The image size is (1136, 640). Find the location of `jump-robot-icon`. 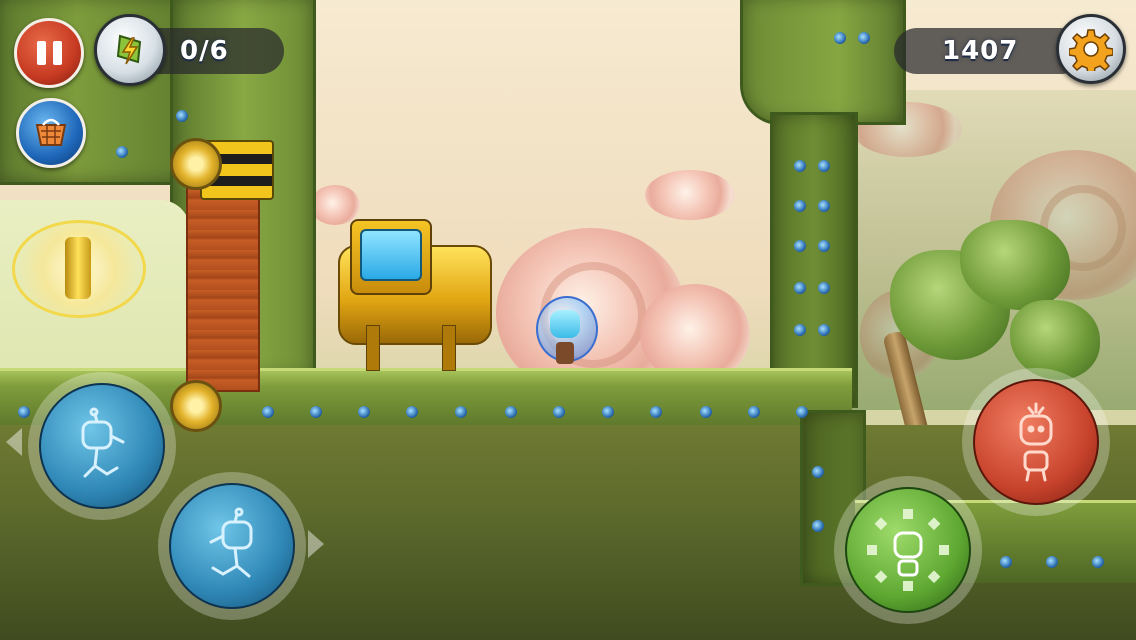

jump-robot-icon is located at coordinates (1036, 442).